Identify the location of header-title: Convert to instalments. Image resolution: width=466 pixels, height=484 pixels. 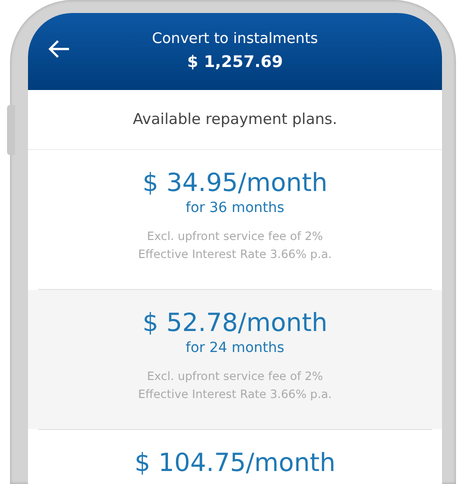
(235, 39).